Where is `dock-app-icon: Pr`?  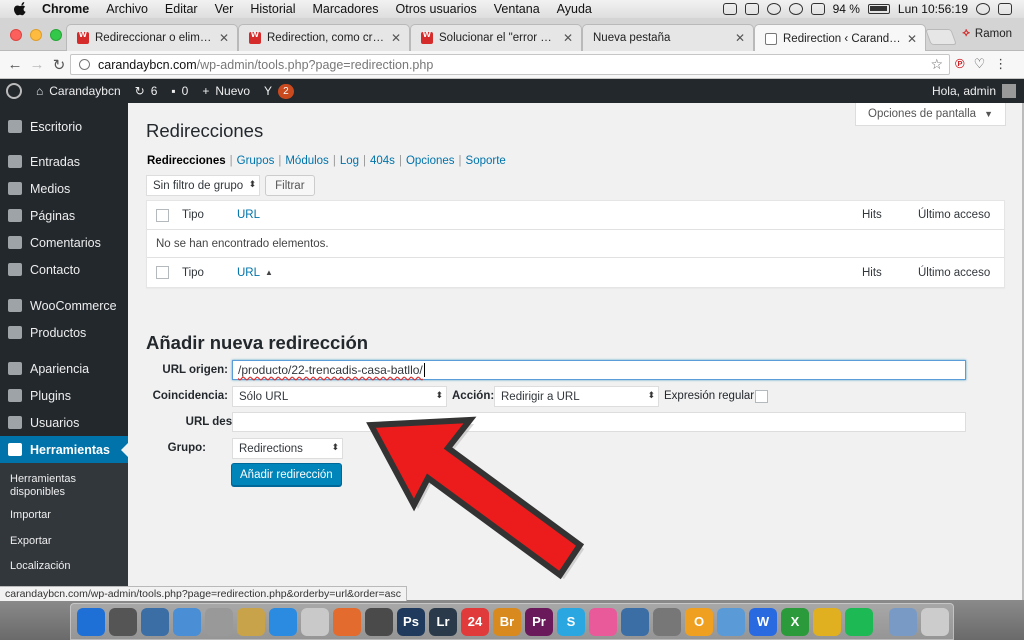 dock-app-icon: Pr is located at coordinates (539, 621).